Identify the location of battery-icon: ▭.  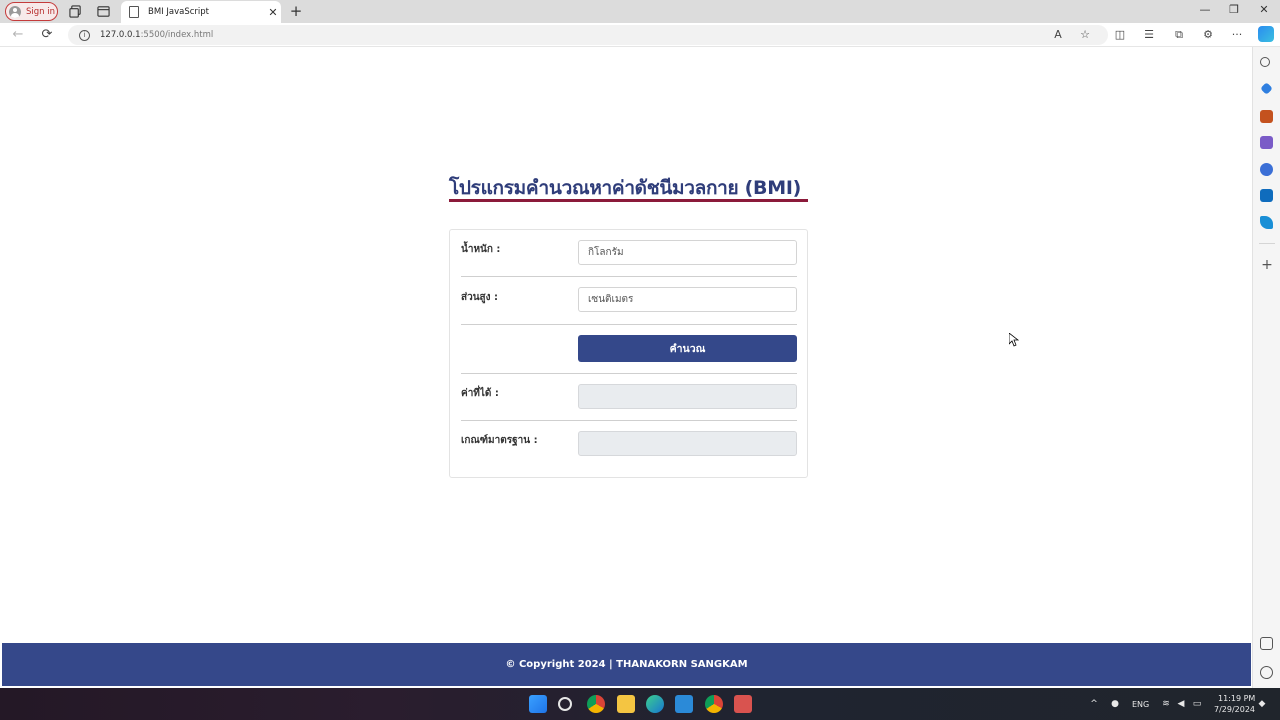
(1197, 704).